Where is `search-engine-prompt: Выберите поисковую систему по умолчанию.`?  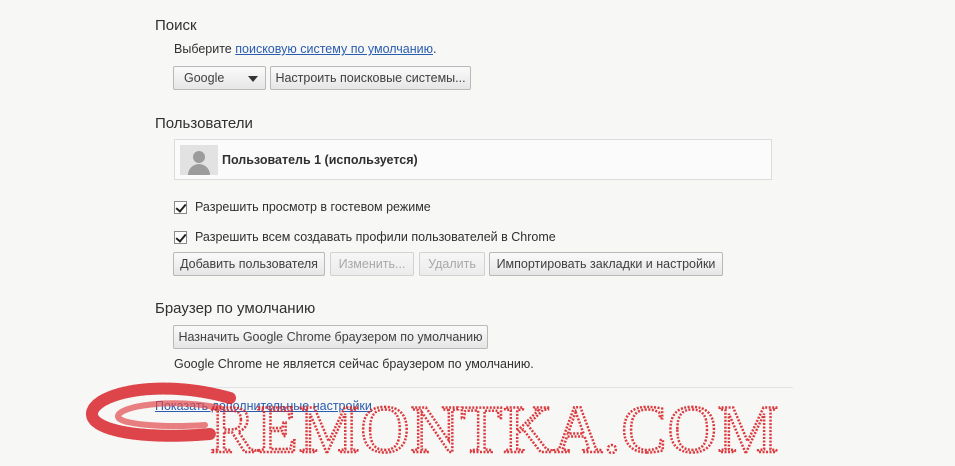 search-engine-prompt: Выберите поисковую систему по умолчанию. is located at coordinates (305, 49).